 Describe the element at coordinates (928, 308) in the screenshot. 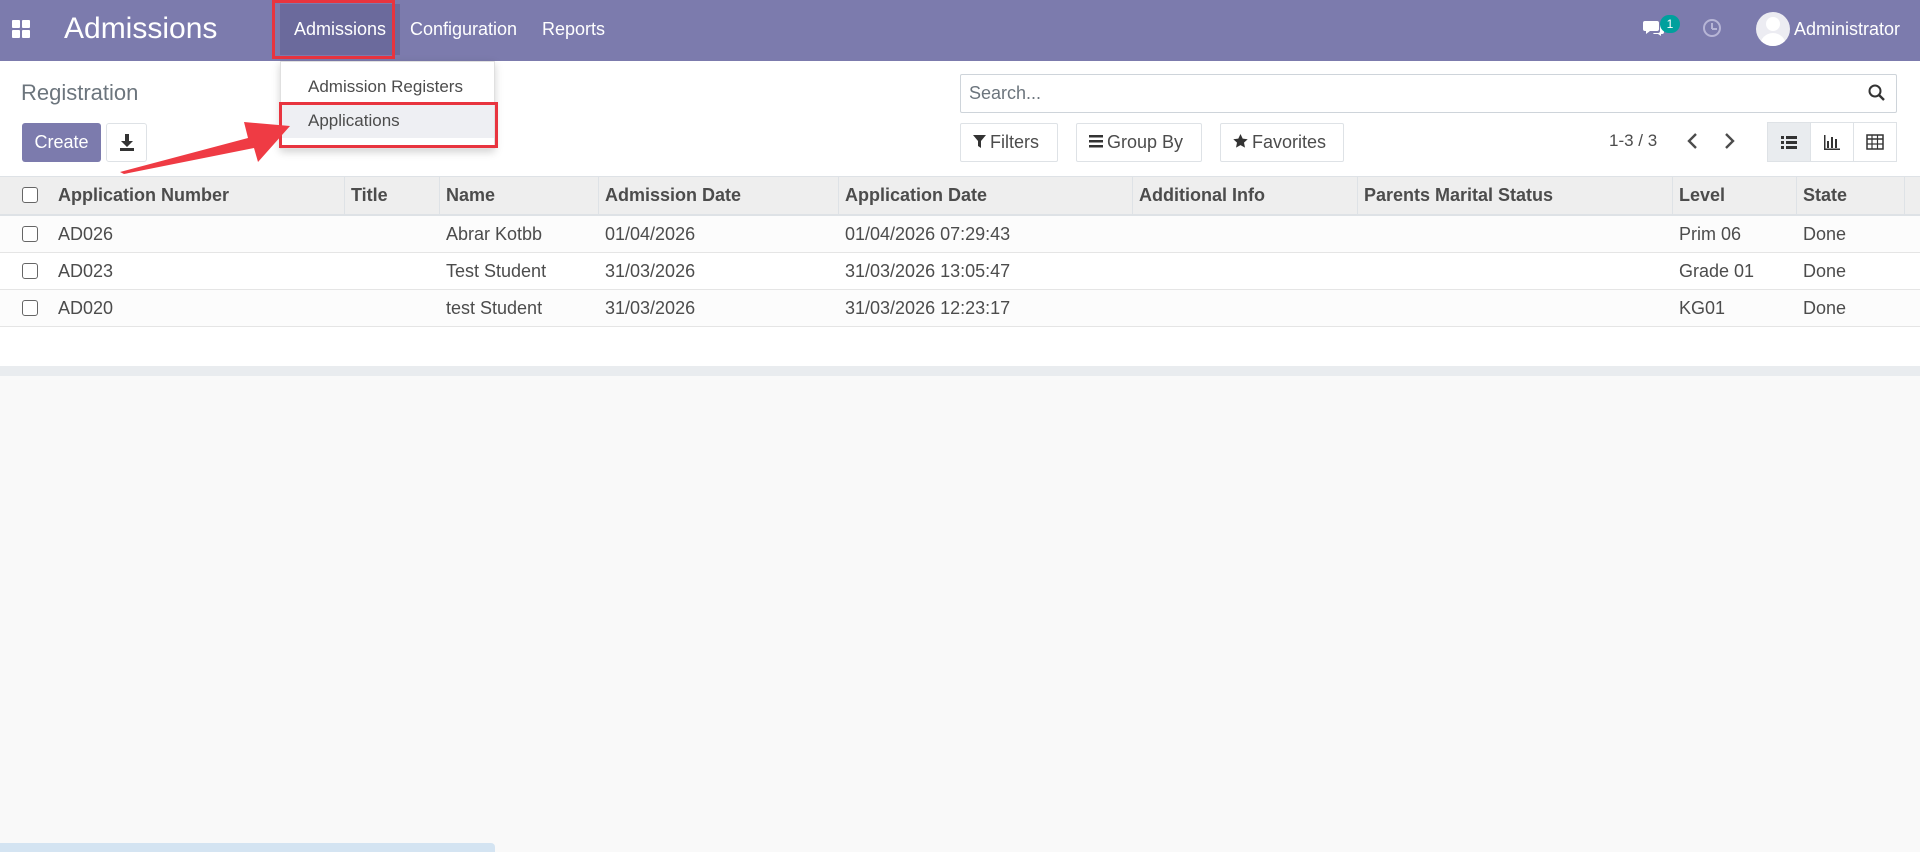

I see `cell-application-date: 31/03/2026 12:23:17` at that location.